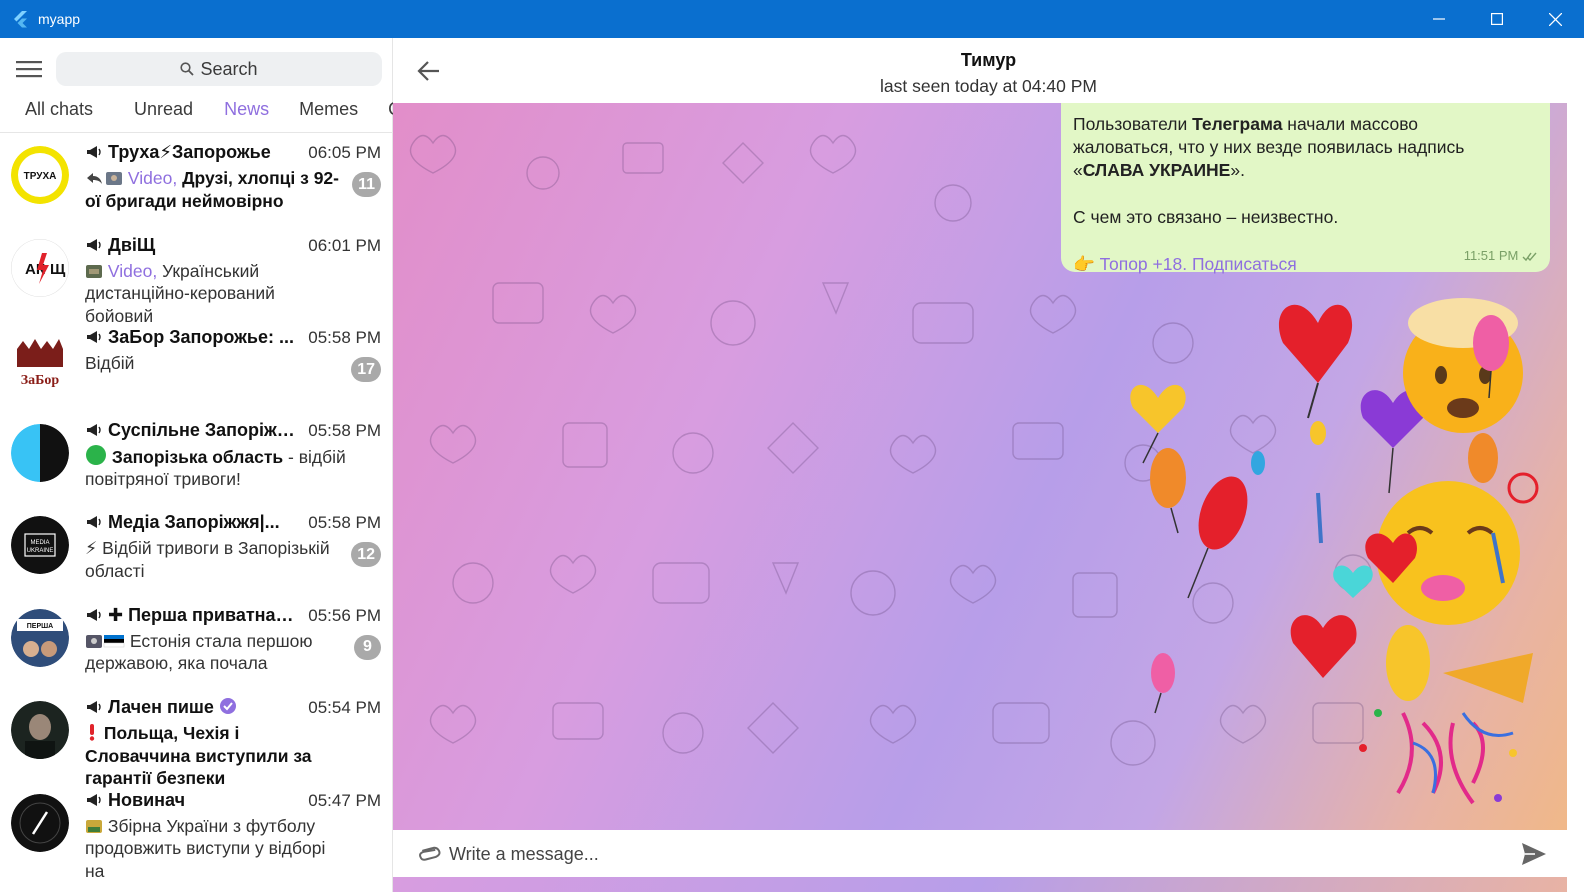 Image resolution: width=1584 pixels, height=892 pixels. Describe the element at coordinates (46, 114) in the screenshot. I see `tab-all-chats: All chats` at that location.